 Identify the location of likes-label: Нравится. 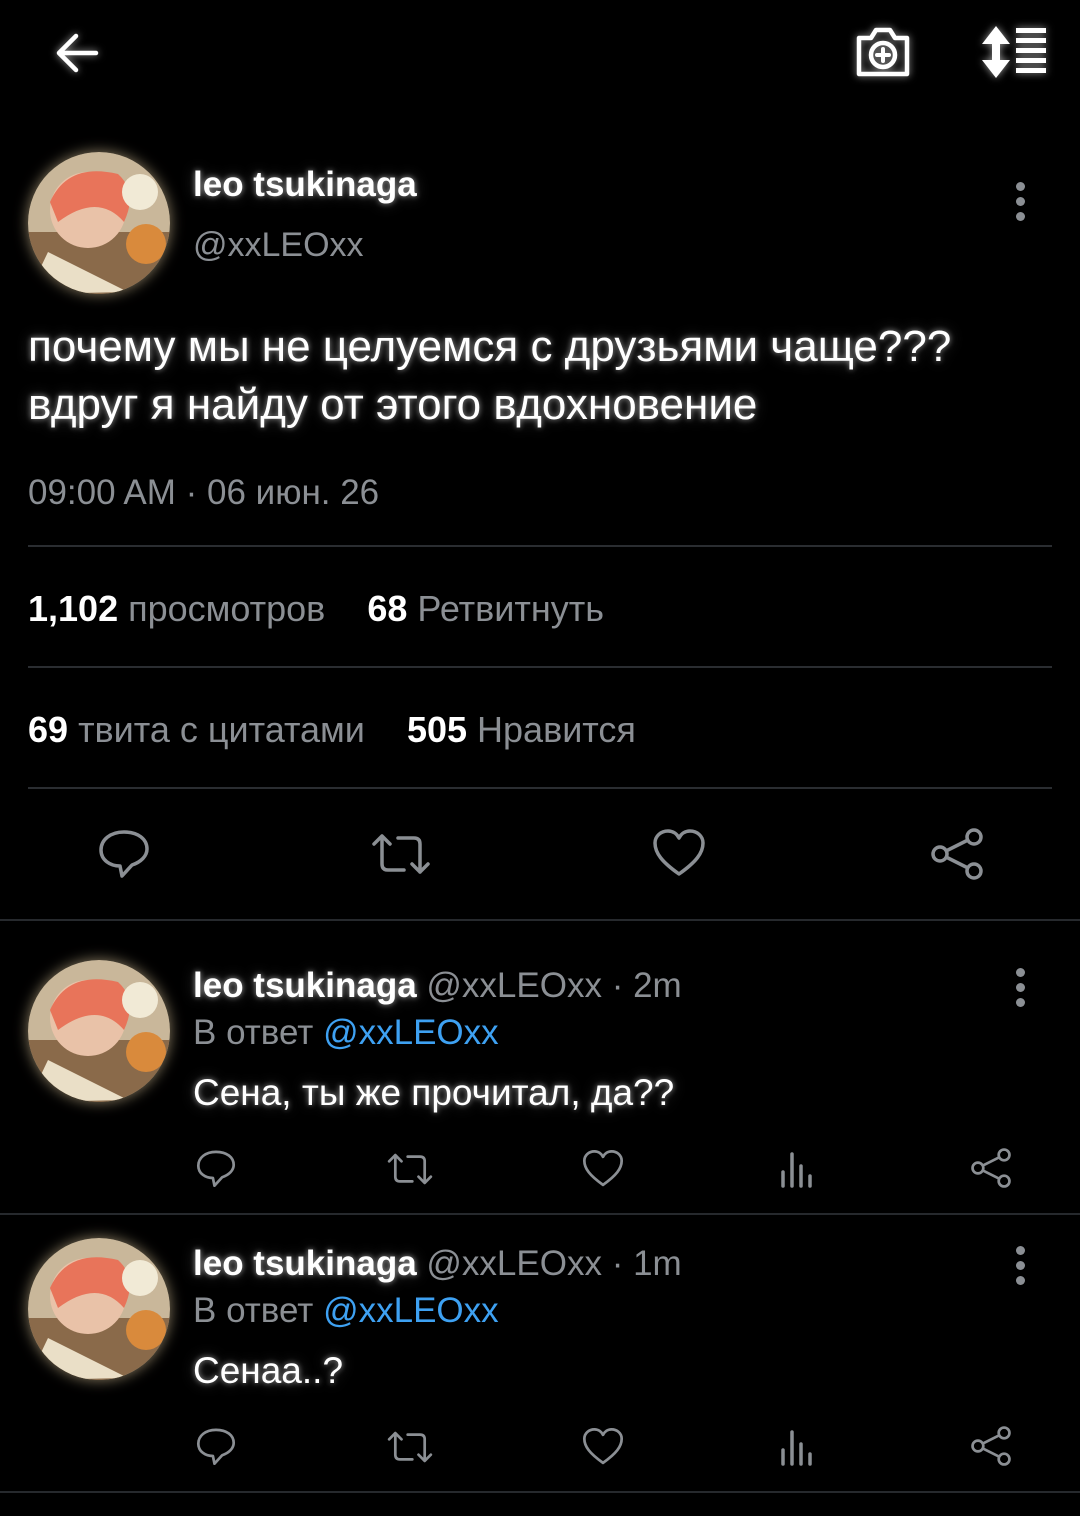
(556, 729).